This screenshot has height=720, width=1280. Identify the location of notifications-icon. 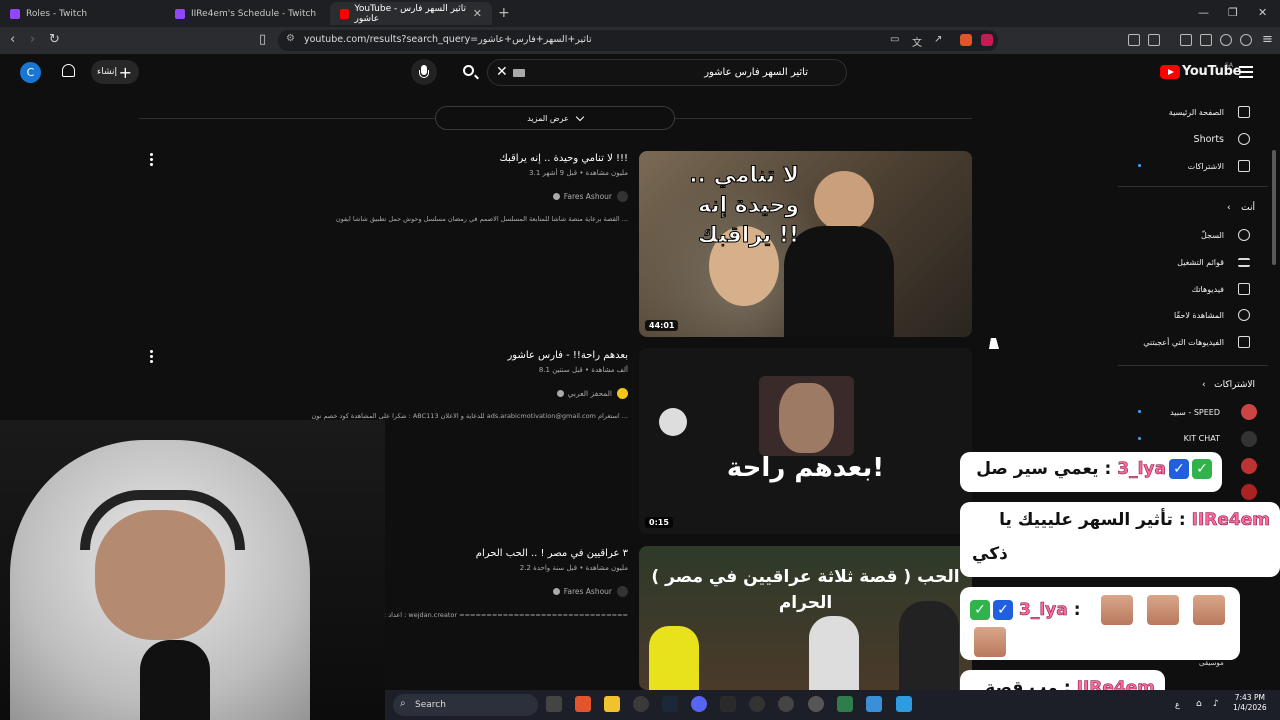
(68, 70).